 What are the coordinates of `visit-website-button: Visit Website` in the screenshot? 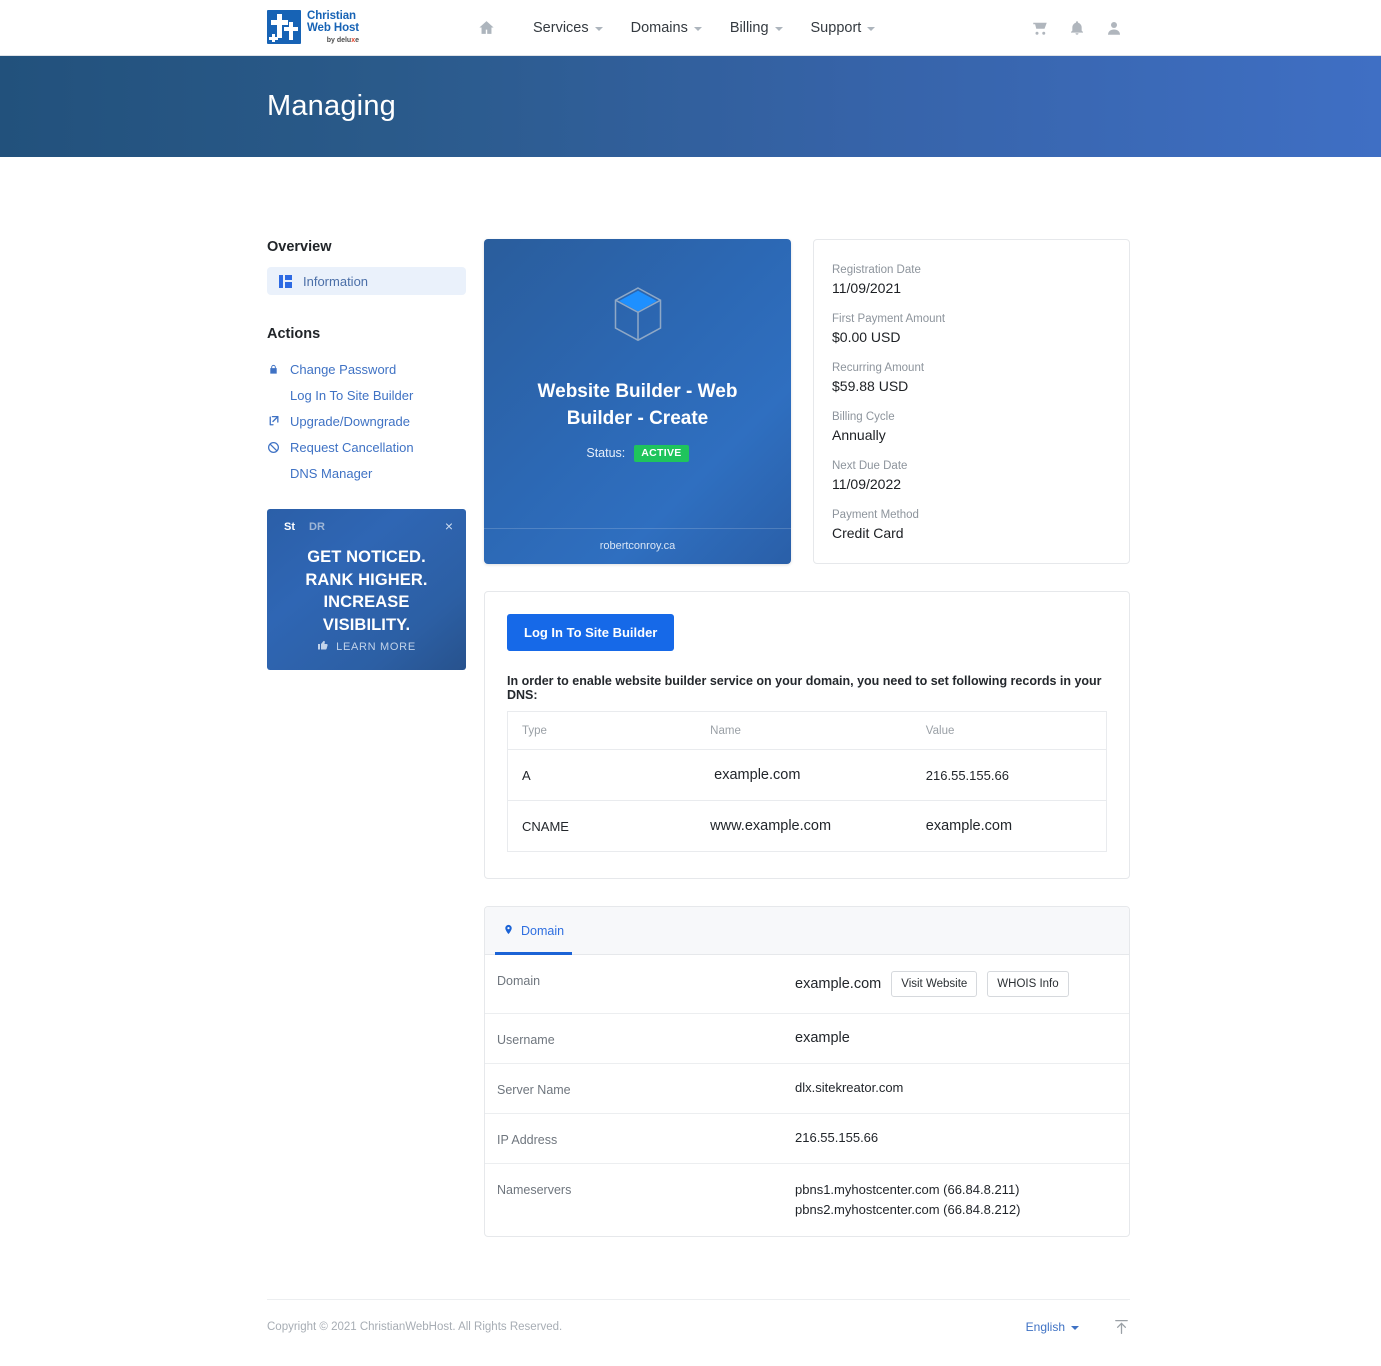 It's located at (934, 984).